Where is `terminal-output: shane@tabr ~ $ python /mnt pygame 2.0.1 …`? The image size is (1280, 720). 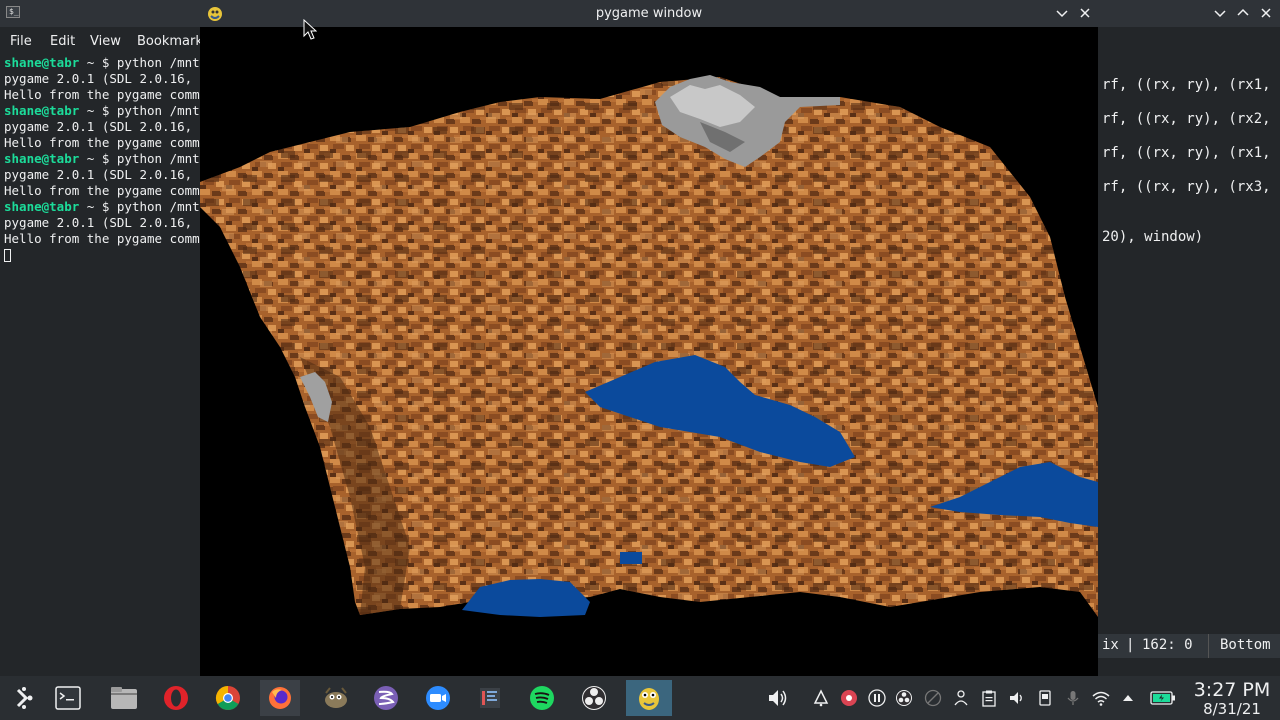 terminal-output: shane@tabr ~ $ python /mnt pygame 2.0.1 … is located at coordinates (102, 159).